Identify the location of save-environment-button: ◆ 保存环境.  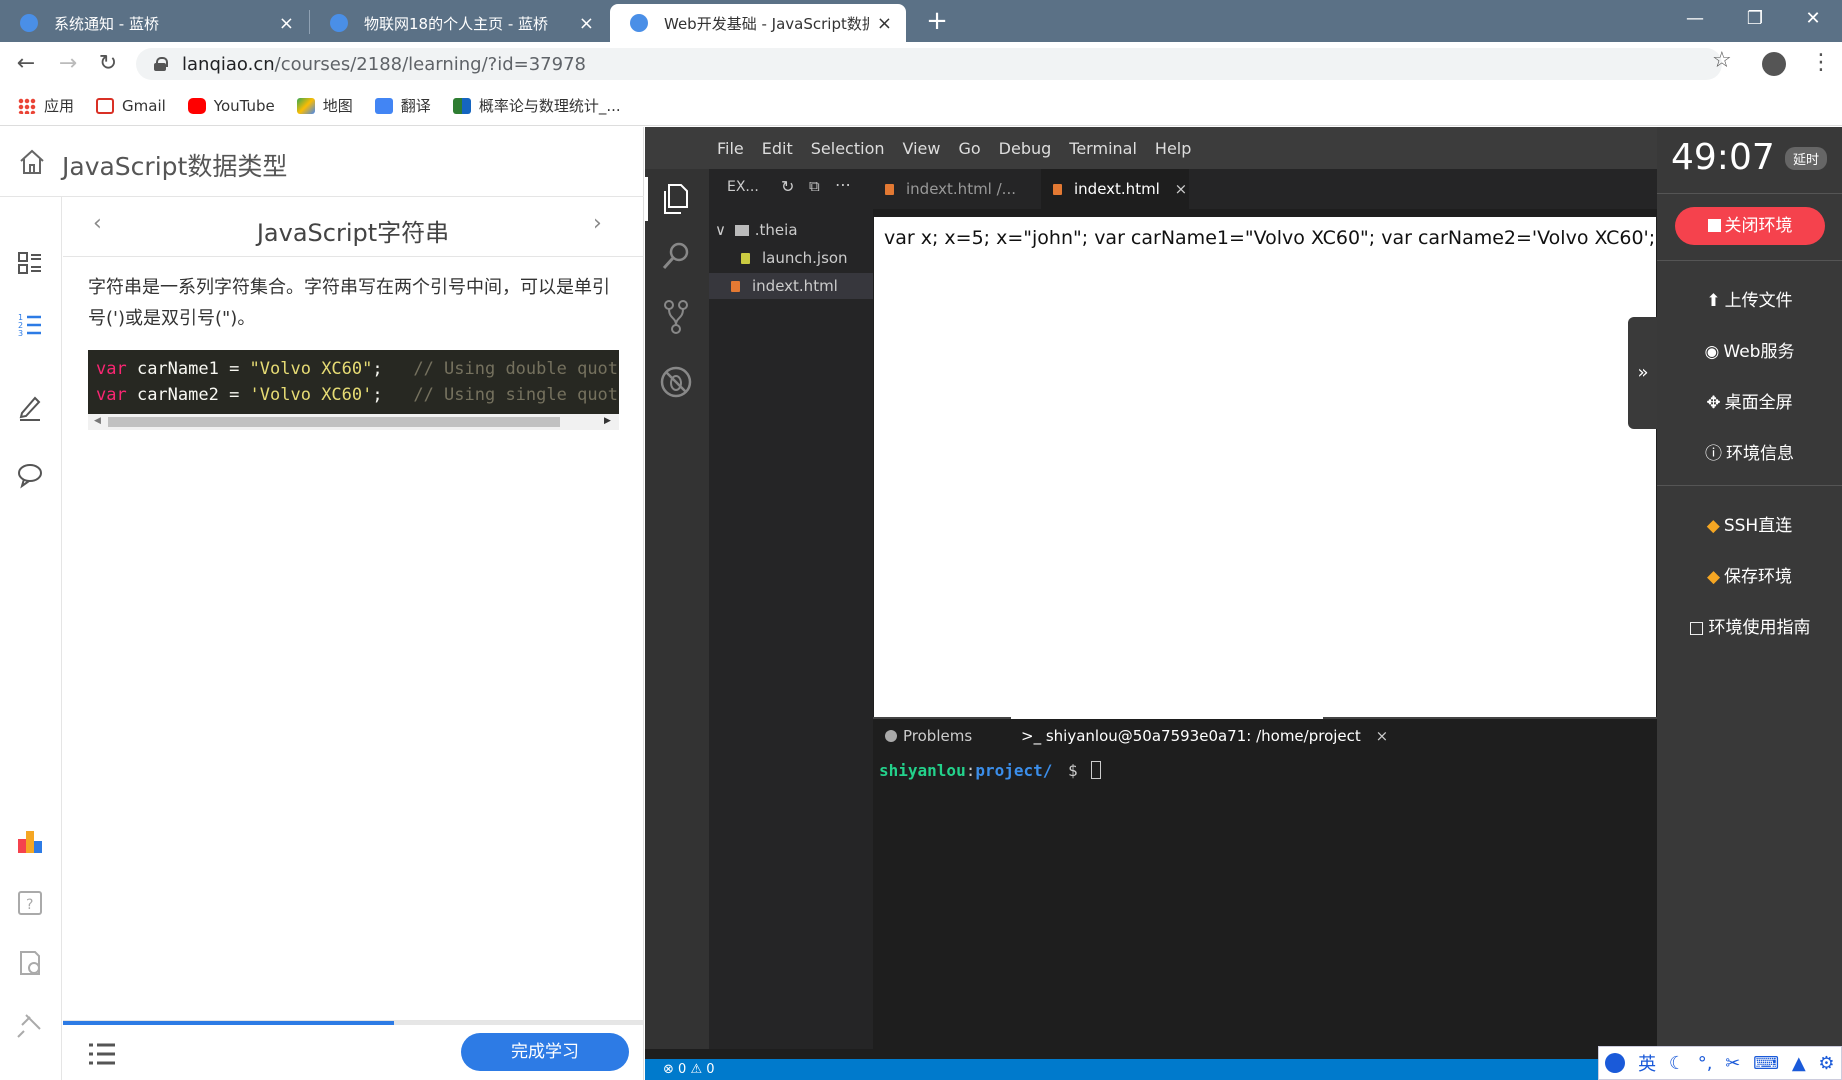
(1749, 574).